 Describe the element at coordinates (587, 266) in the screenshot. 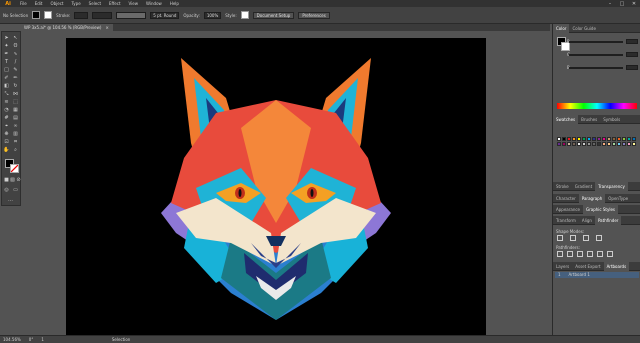

I see `tab-asset-export: Asset Export` at that location.